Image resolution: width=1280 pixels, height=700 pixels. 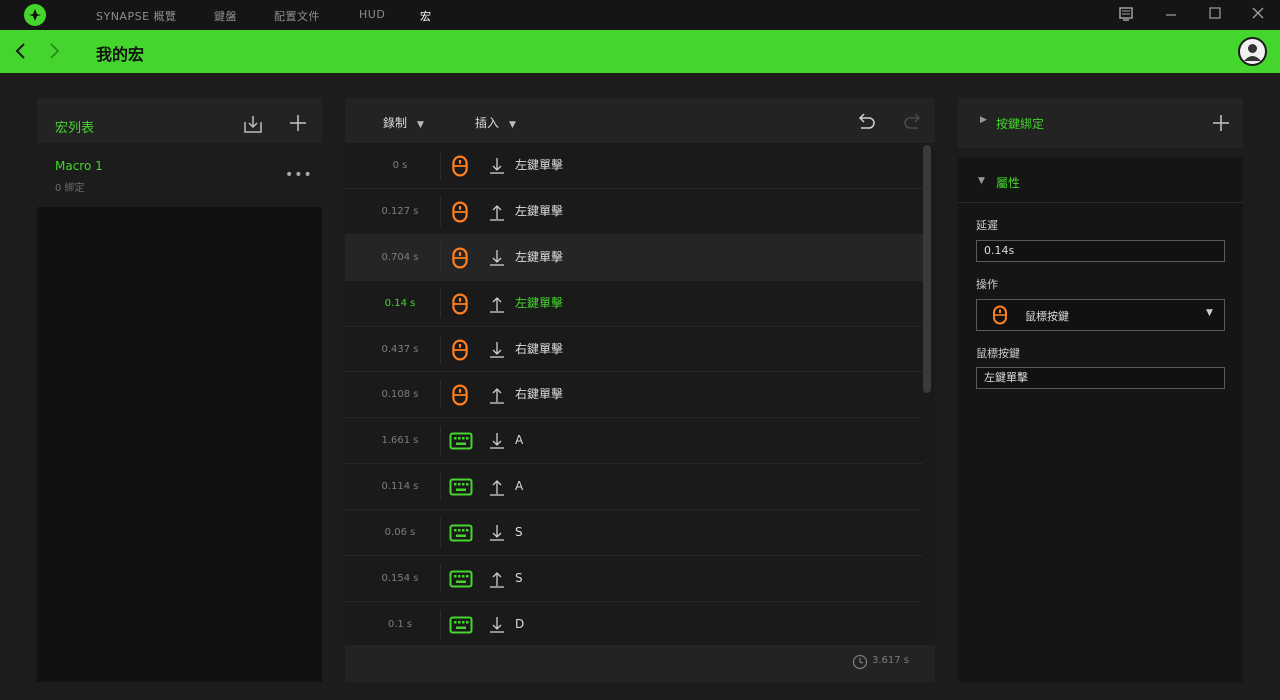 What do you see at coordinates (1221, 123) in the screenshot?
I see `add-hotkey-icon` at bounding box center [1221, 123].